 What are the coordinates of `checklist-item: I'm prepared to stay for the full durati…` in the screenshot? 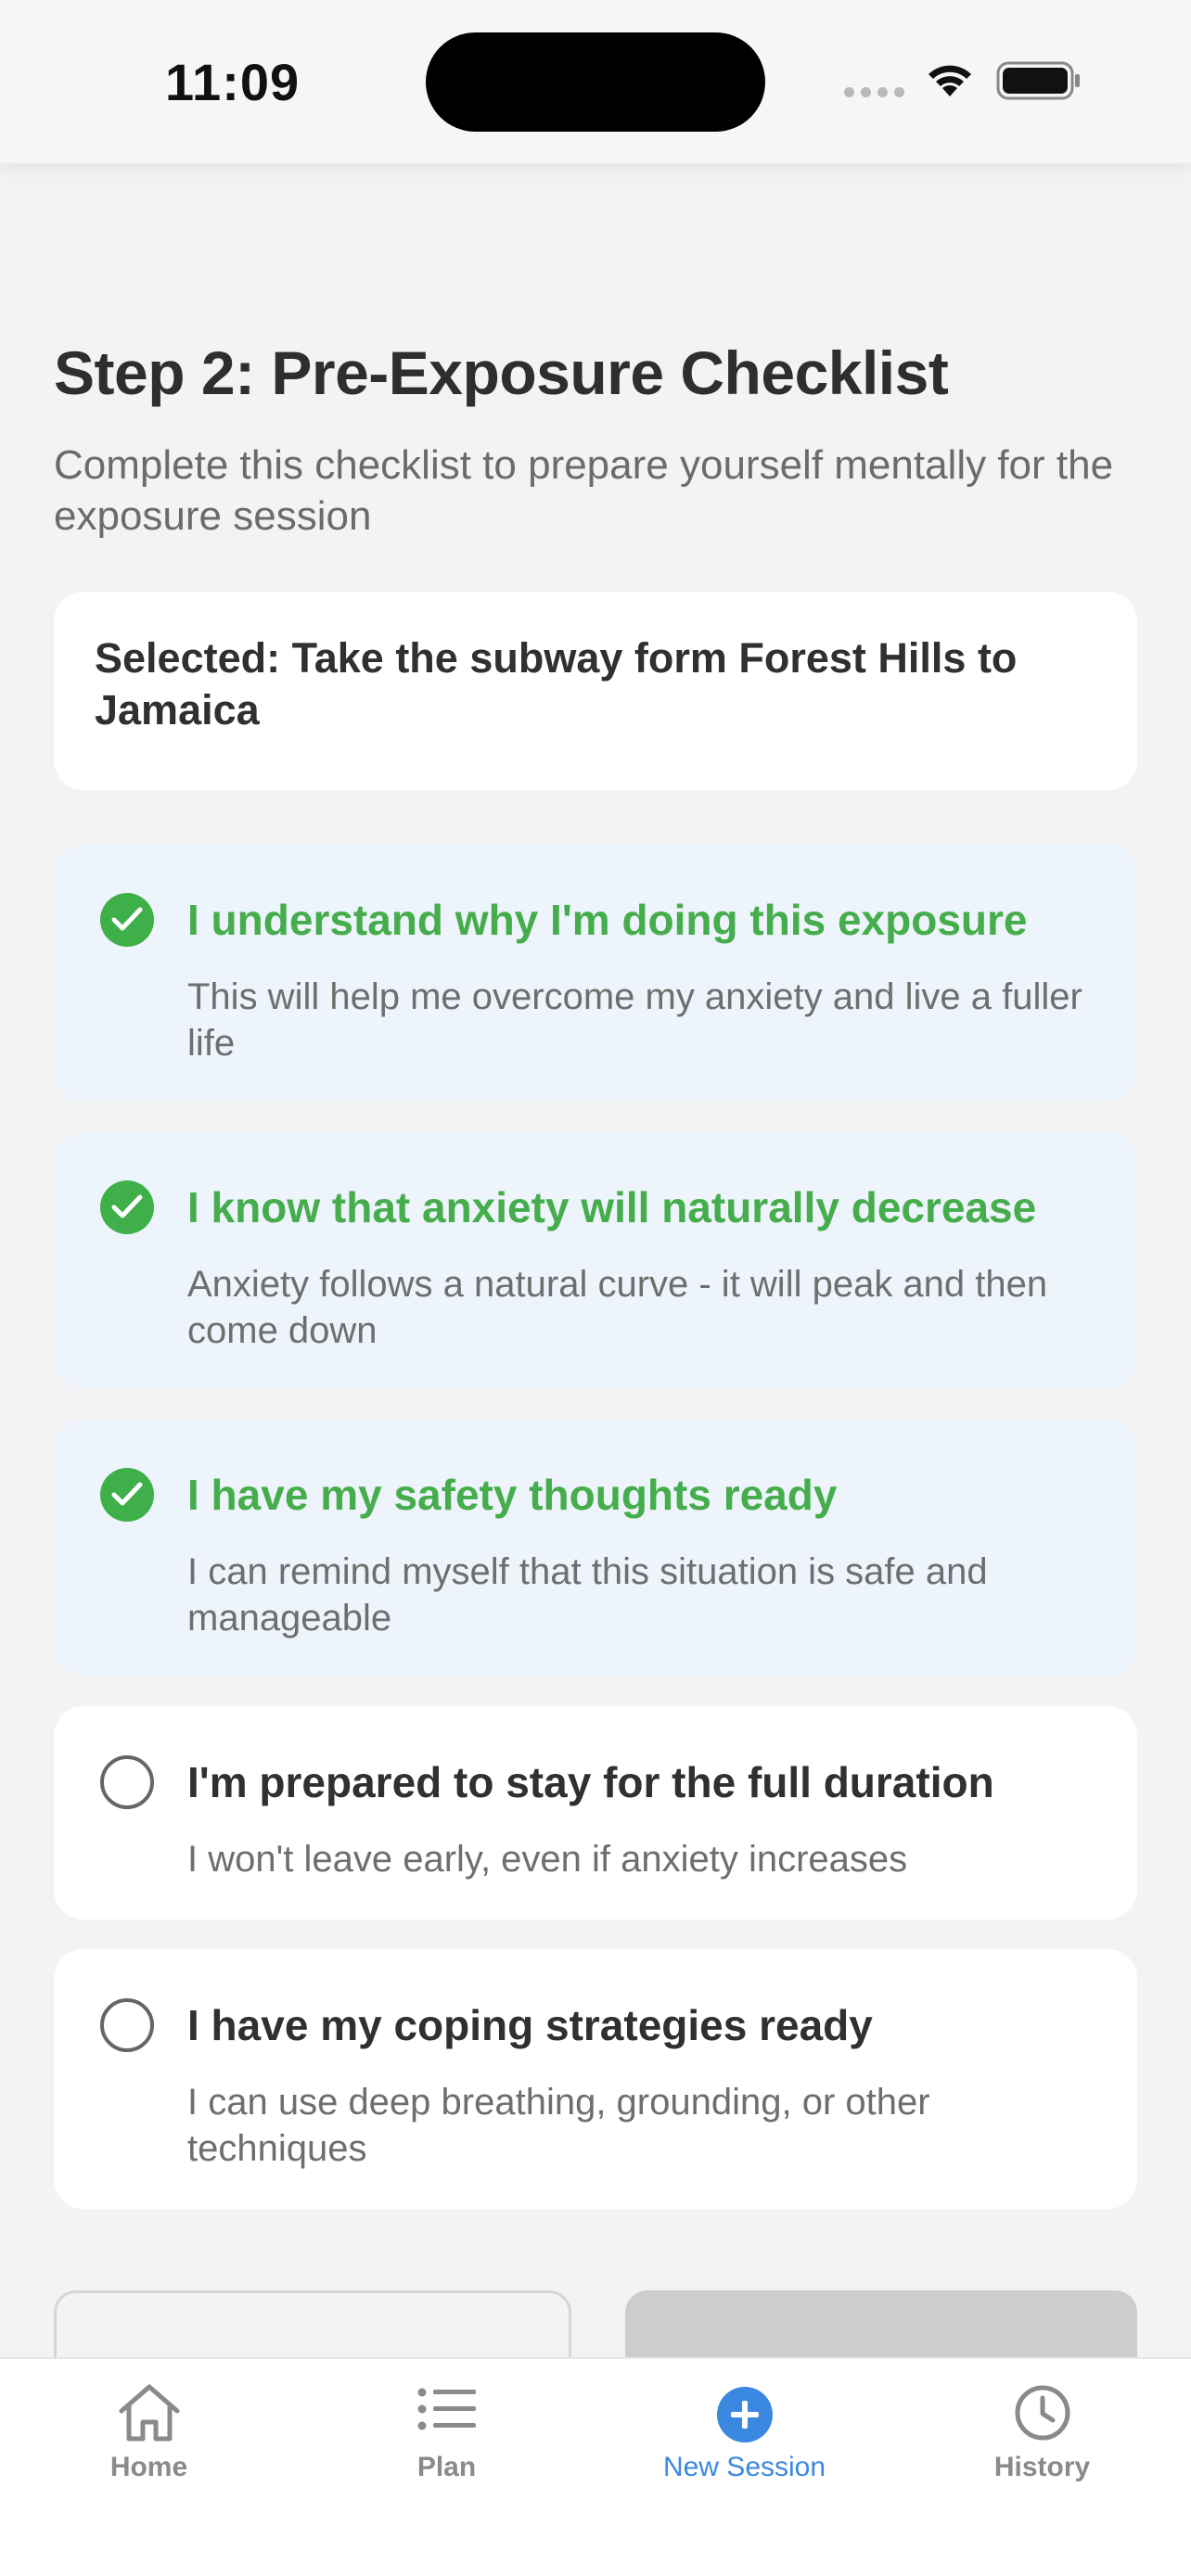 It's located at (595, 1813).